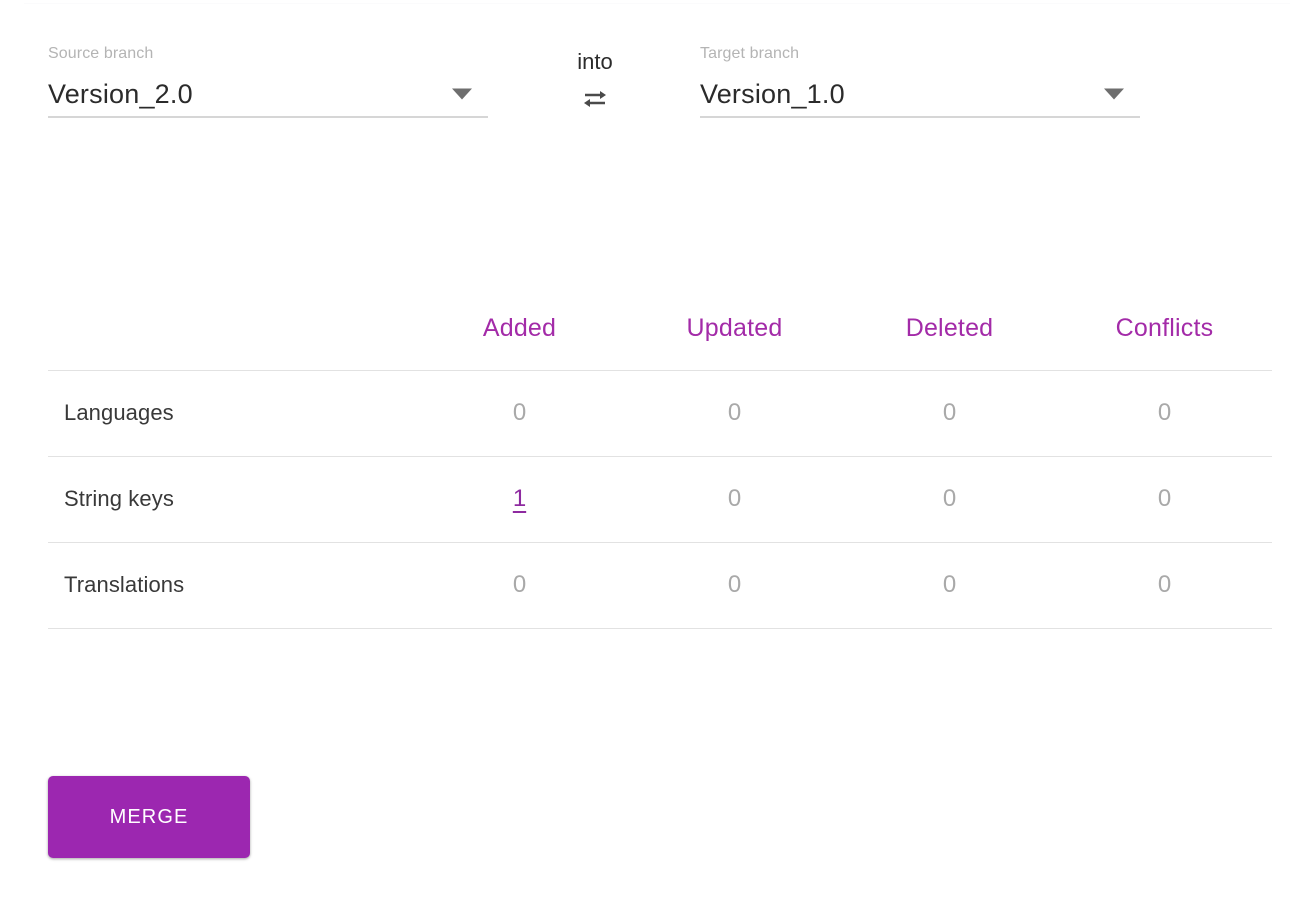 Image resolution: width=1314 pixels, height=898 pixels. I want to click on row-label: Translations, so click(230, 585).